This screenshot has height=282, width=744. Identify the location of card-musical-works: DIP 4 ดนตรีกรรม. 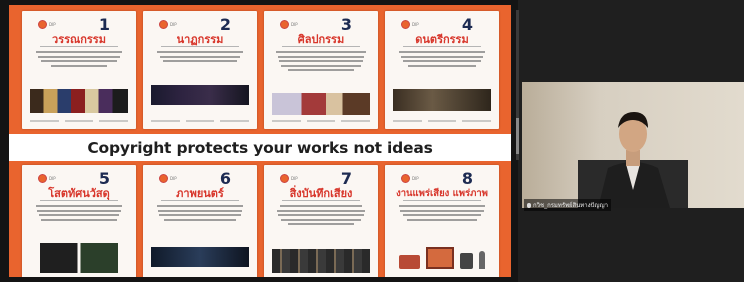
(442, 70).